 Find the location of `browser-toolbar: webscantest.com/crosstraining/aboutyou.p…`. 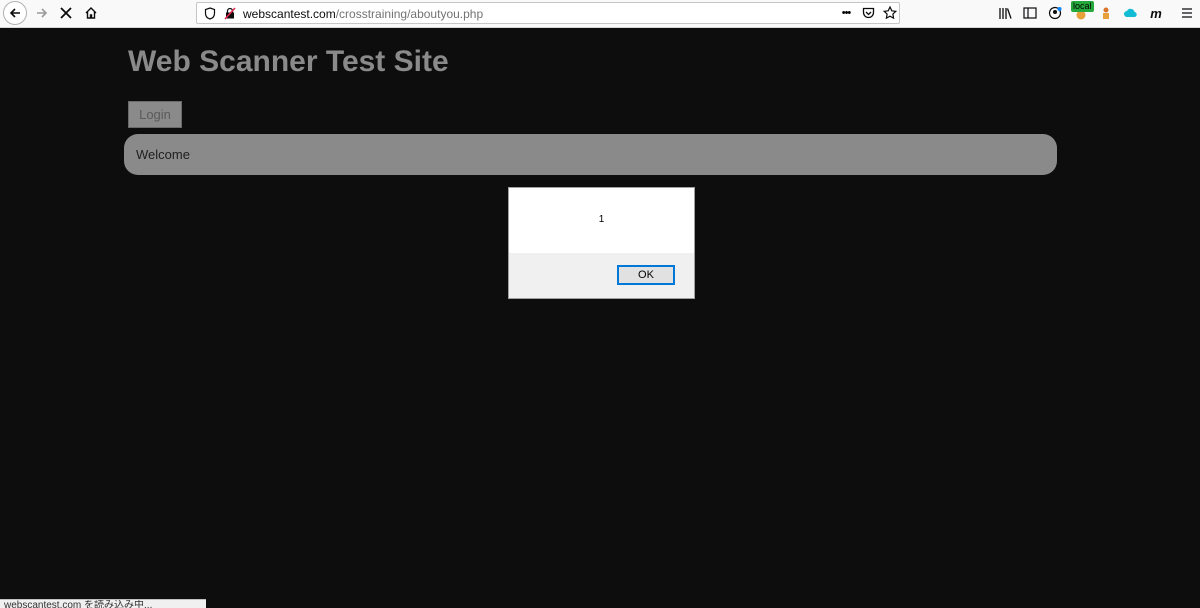

browser-toolbar: webscantest.com/crosstraining/aboutyou.p… is located at coordinates (600, 14).